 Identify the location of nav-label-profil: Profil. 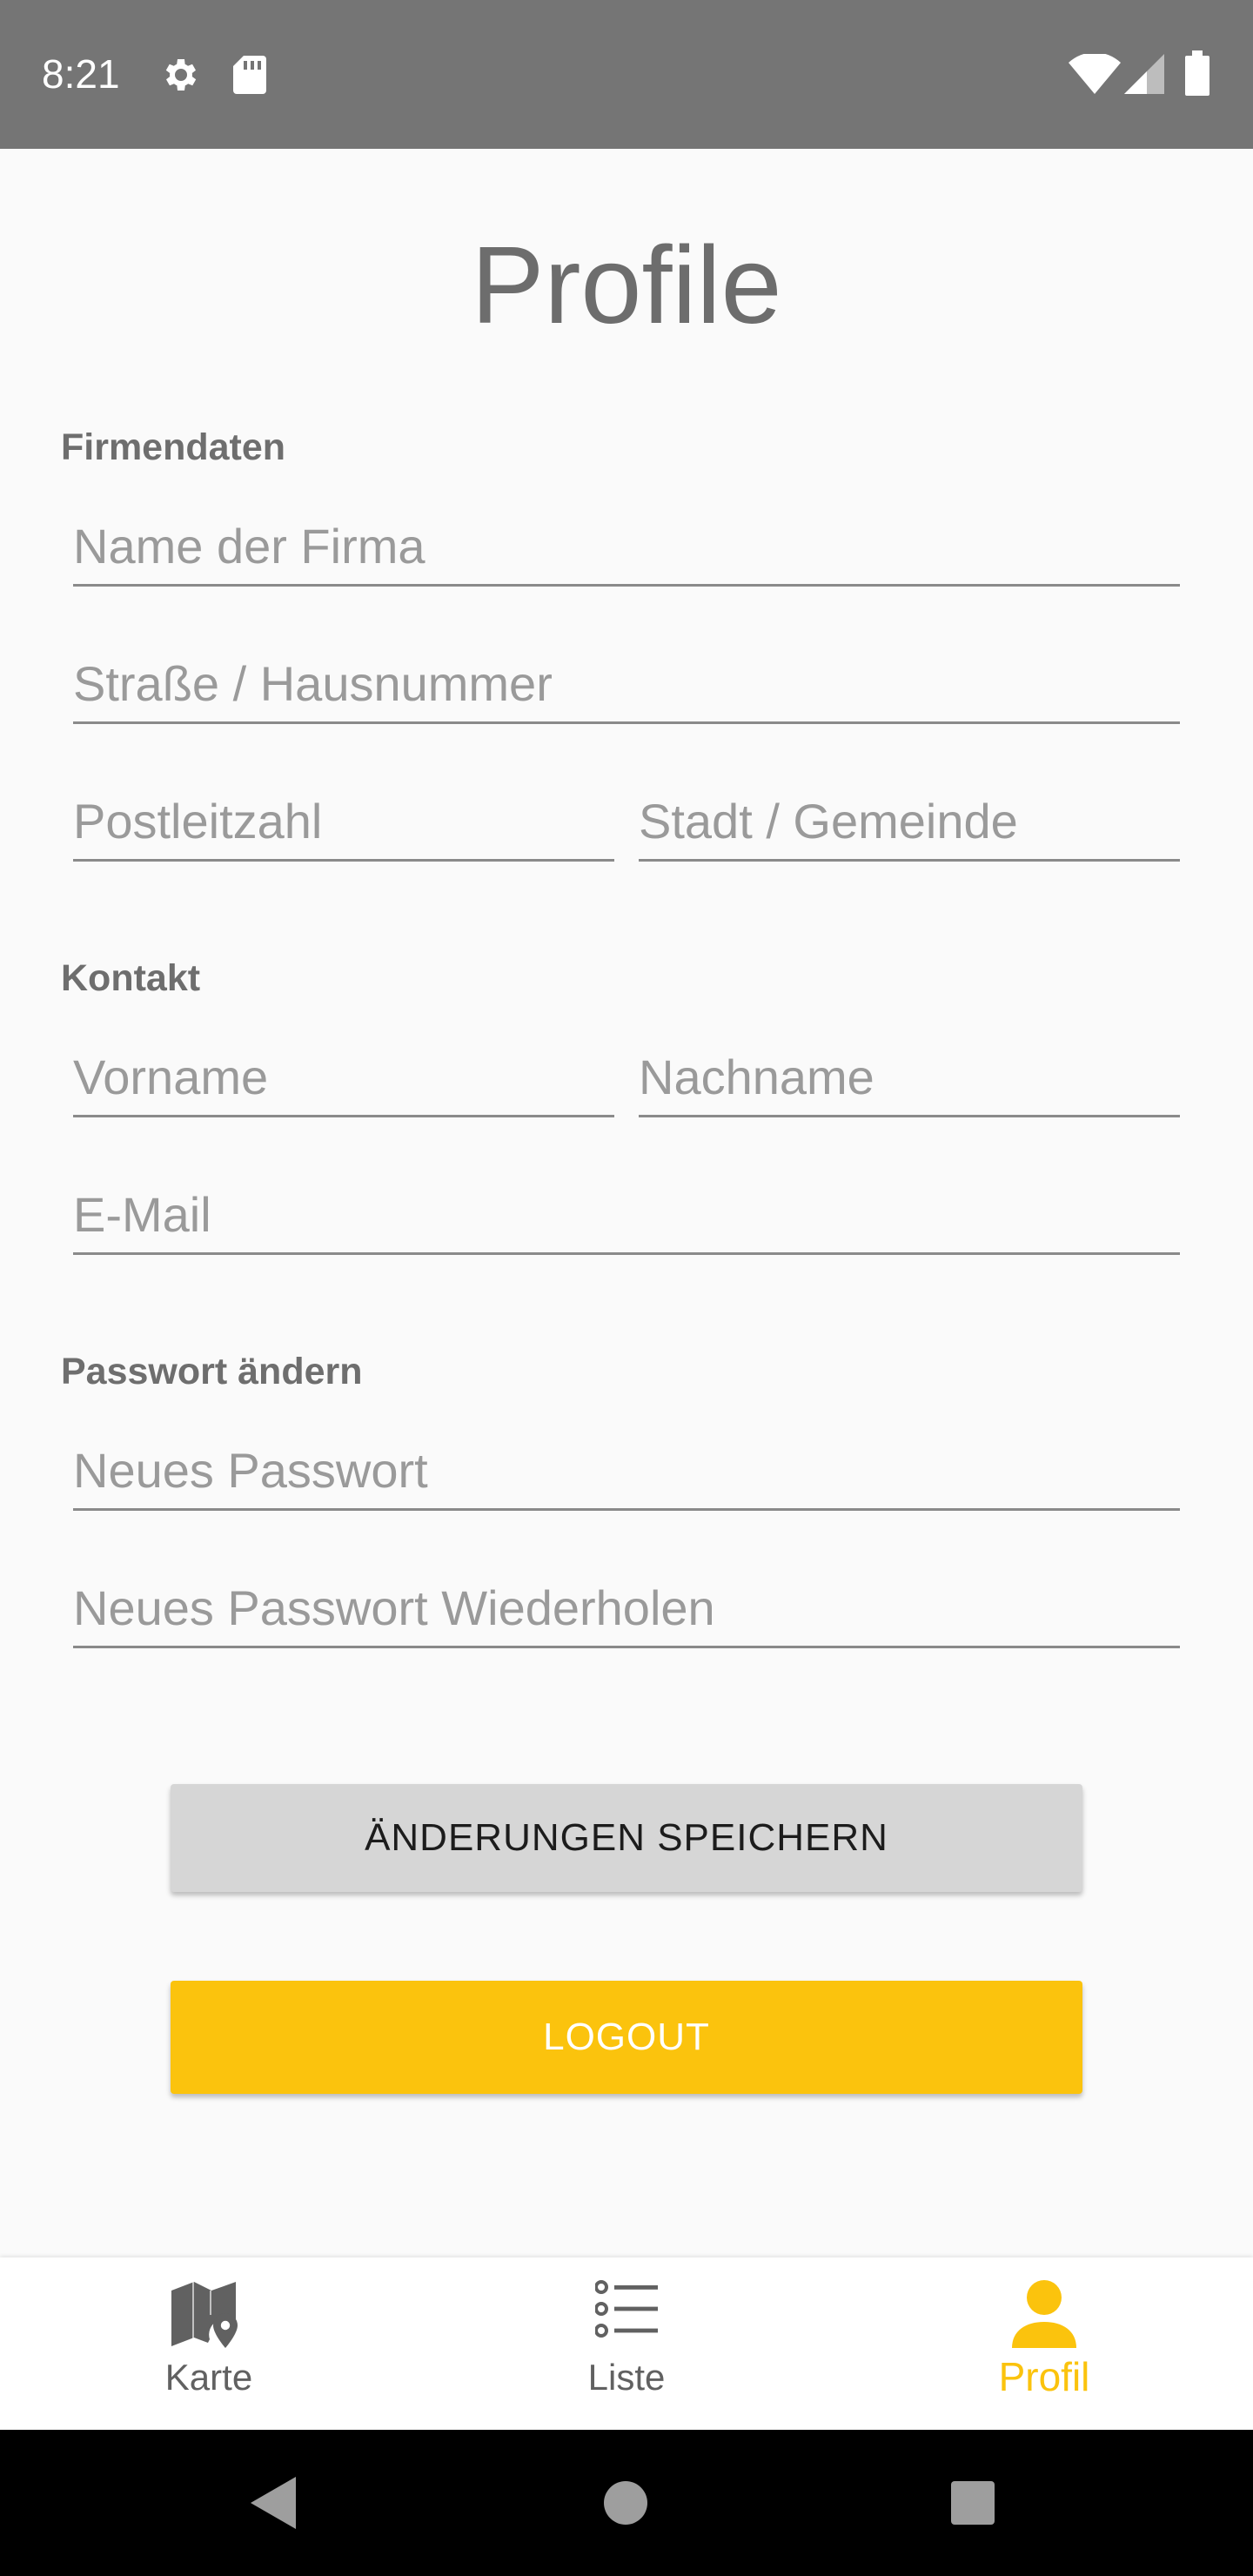
(1044, 2376).